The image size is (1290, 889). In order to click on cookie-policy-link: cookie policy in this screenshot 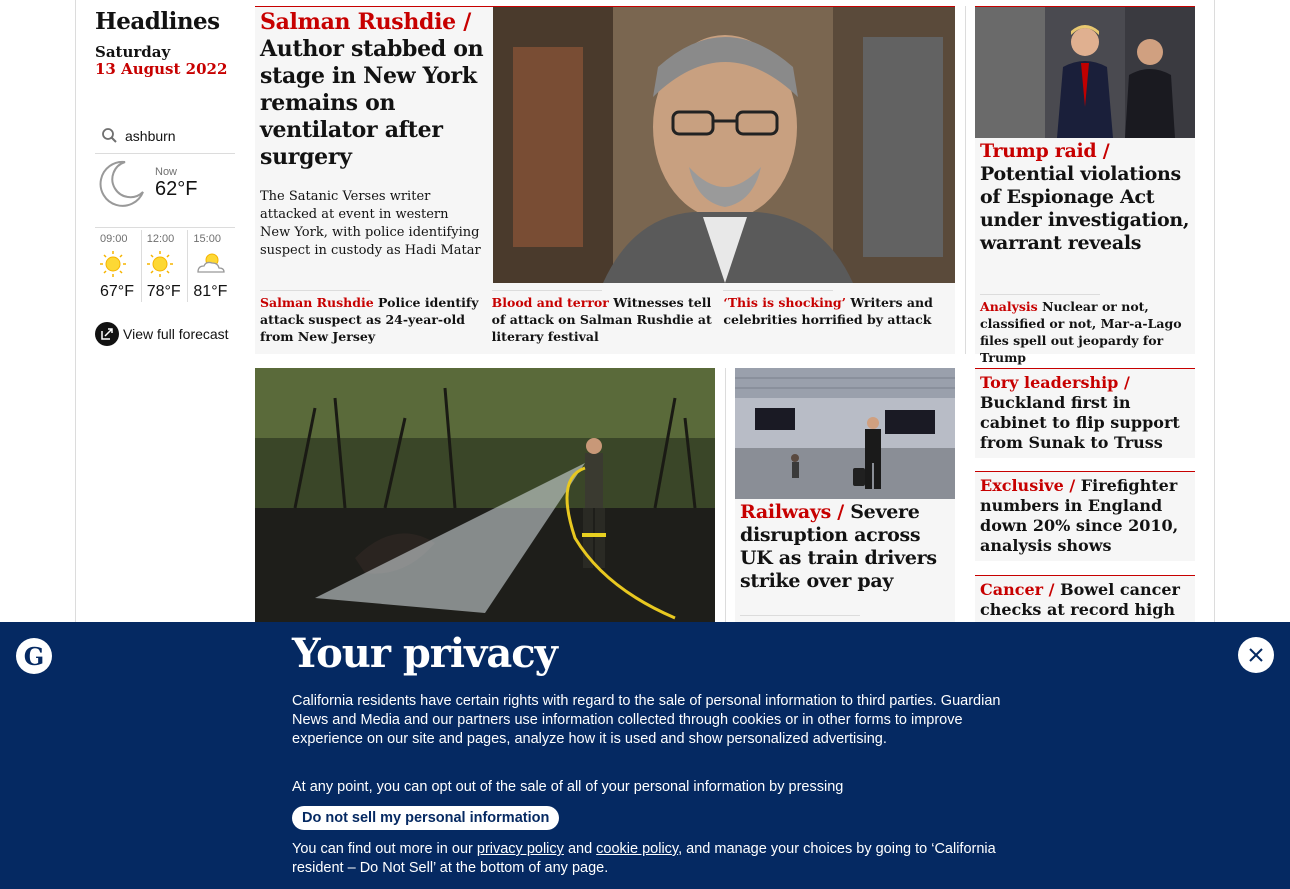, I will do `click(637, 849)`.